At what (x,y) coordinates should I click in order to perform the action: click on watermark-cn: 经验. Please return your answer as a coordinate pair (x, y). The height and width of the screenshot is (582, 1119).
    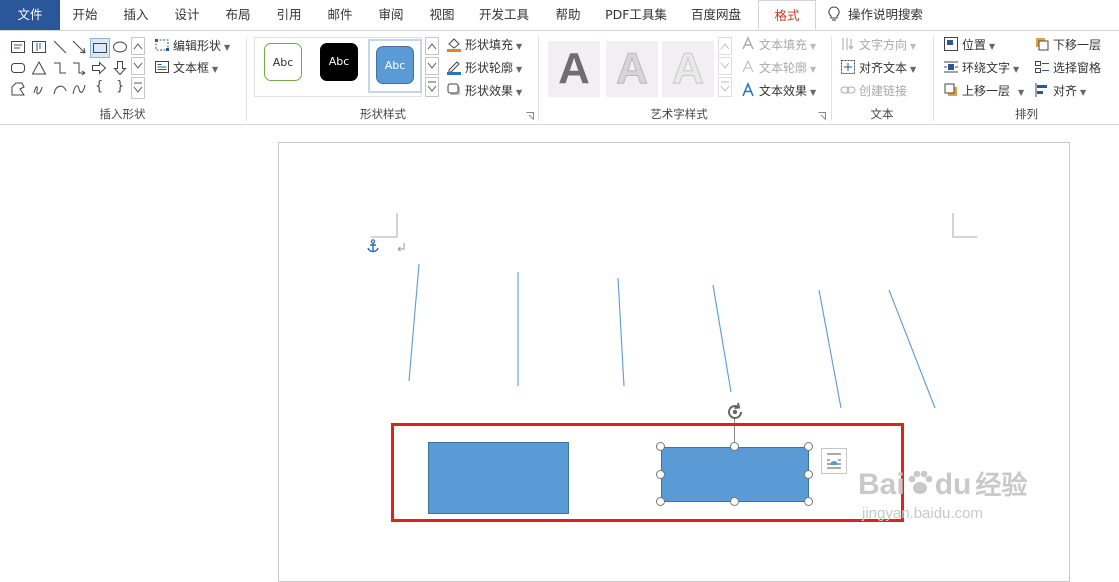
    Looking at the image, I should click on (1001, 485).